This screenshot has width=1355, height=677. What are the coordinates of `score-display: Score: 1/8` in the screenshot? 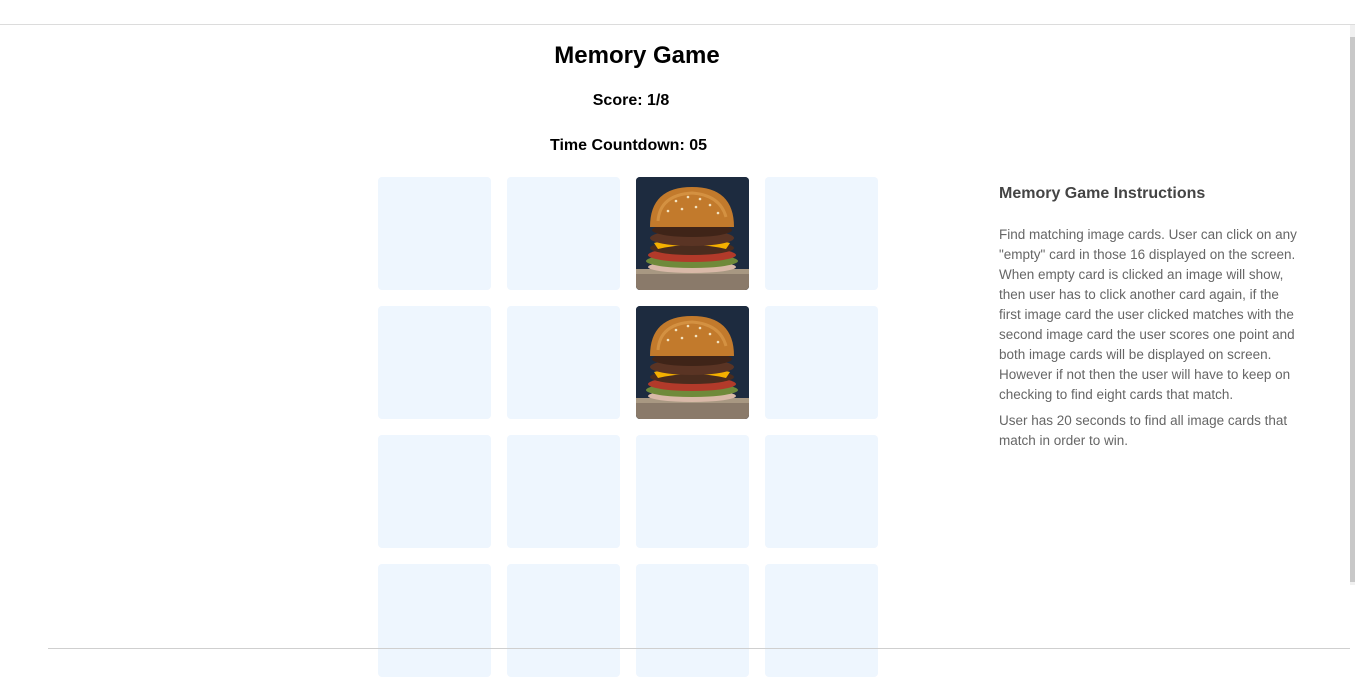 It's located at (631, 100).